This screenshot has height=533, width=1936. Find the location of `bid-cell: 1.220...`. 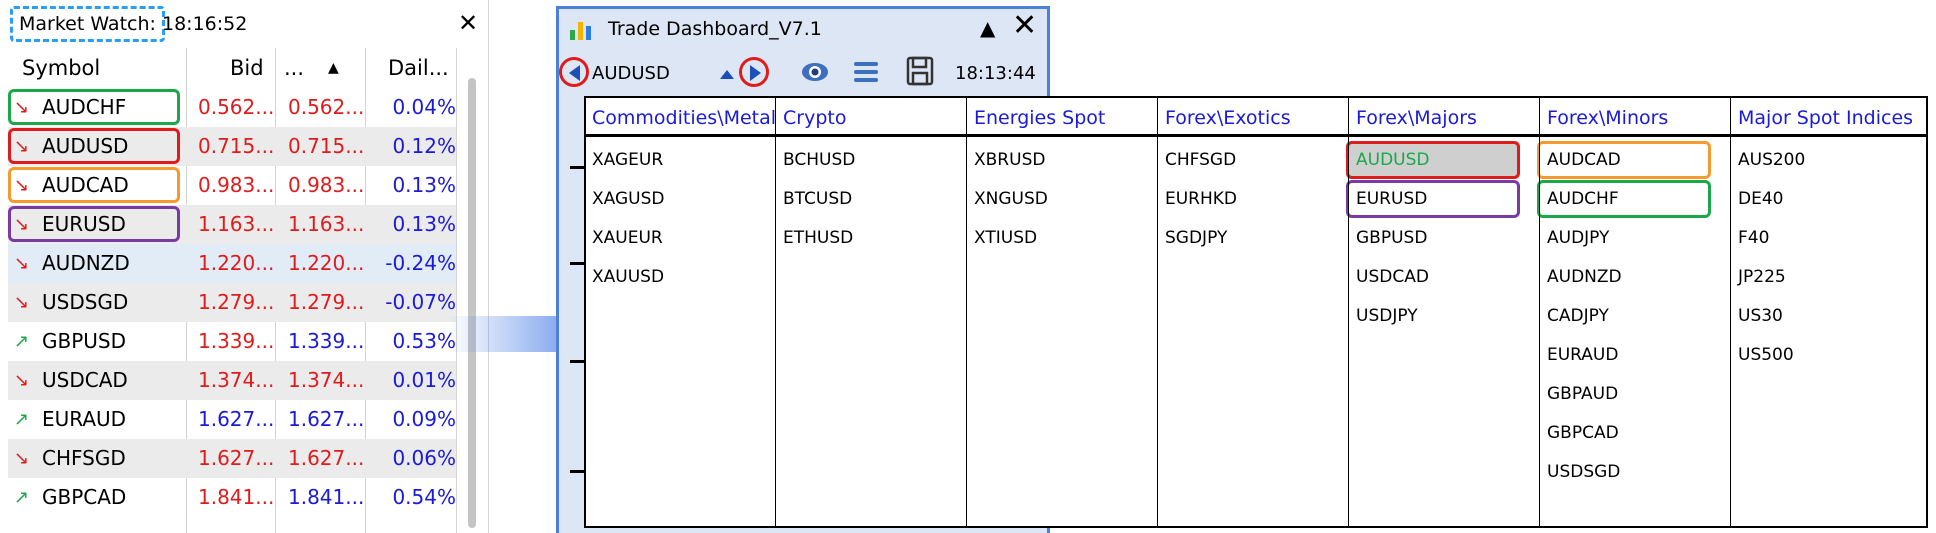

bid-cell: 1.220... is located at coordinates (236, 263).